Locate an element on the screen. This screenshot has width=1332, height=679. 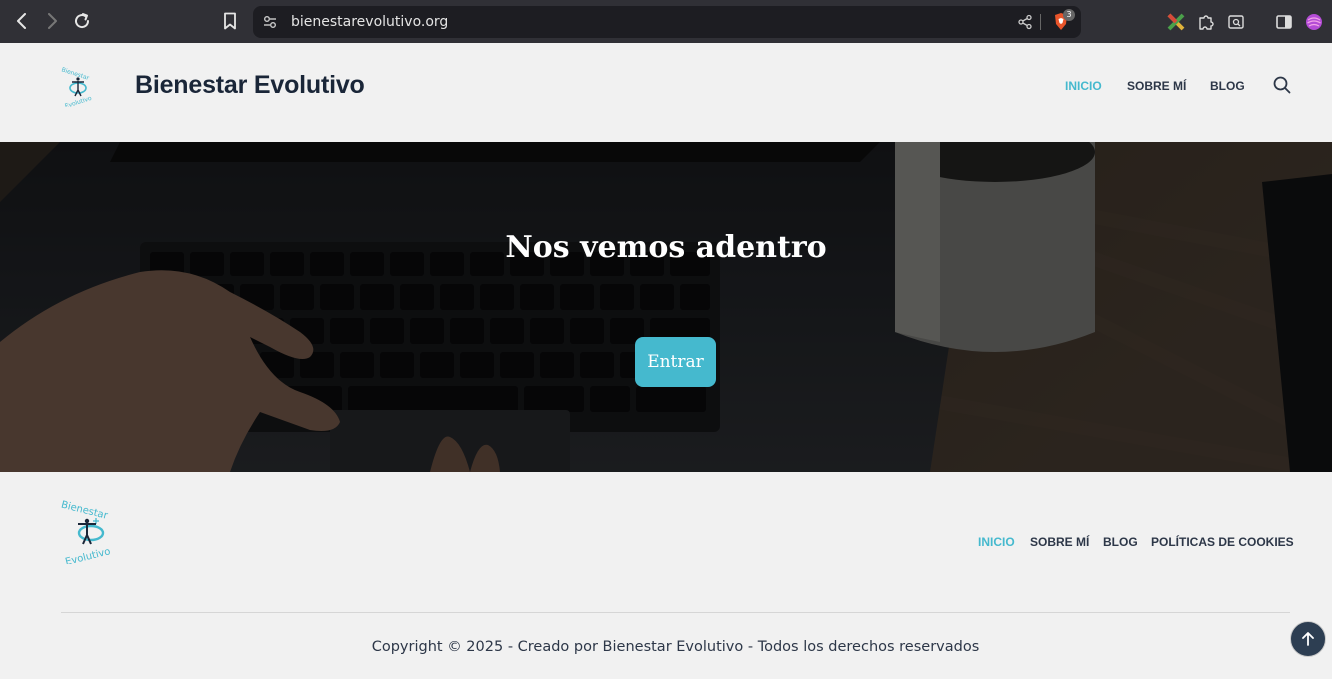
back-to-top-button is located at coordinates (1308, 639).